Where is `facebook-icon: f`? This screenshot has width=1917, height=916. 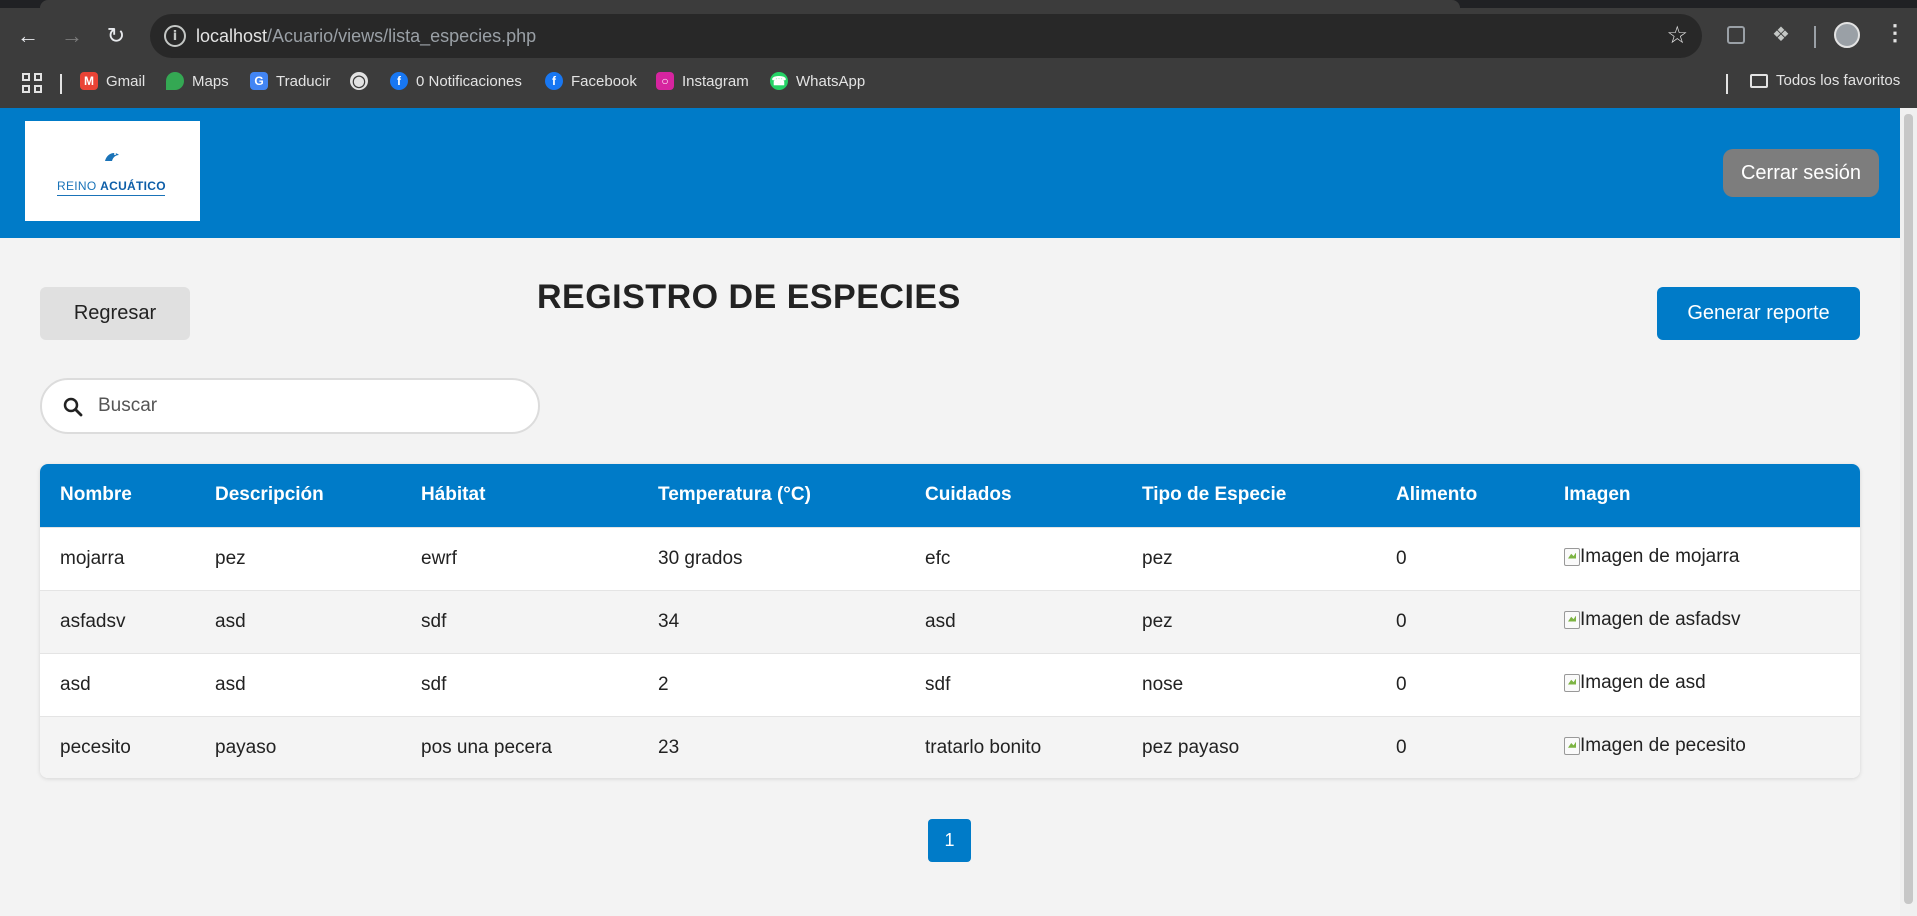 facebook-icon: f is located at coordinates (554, 81).